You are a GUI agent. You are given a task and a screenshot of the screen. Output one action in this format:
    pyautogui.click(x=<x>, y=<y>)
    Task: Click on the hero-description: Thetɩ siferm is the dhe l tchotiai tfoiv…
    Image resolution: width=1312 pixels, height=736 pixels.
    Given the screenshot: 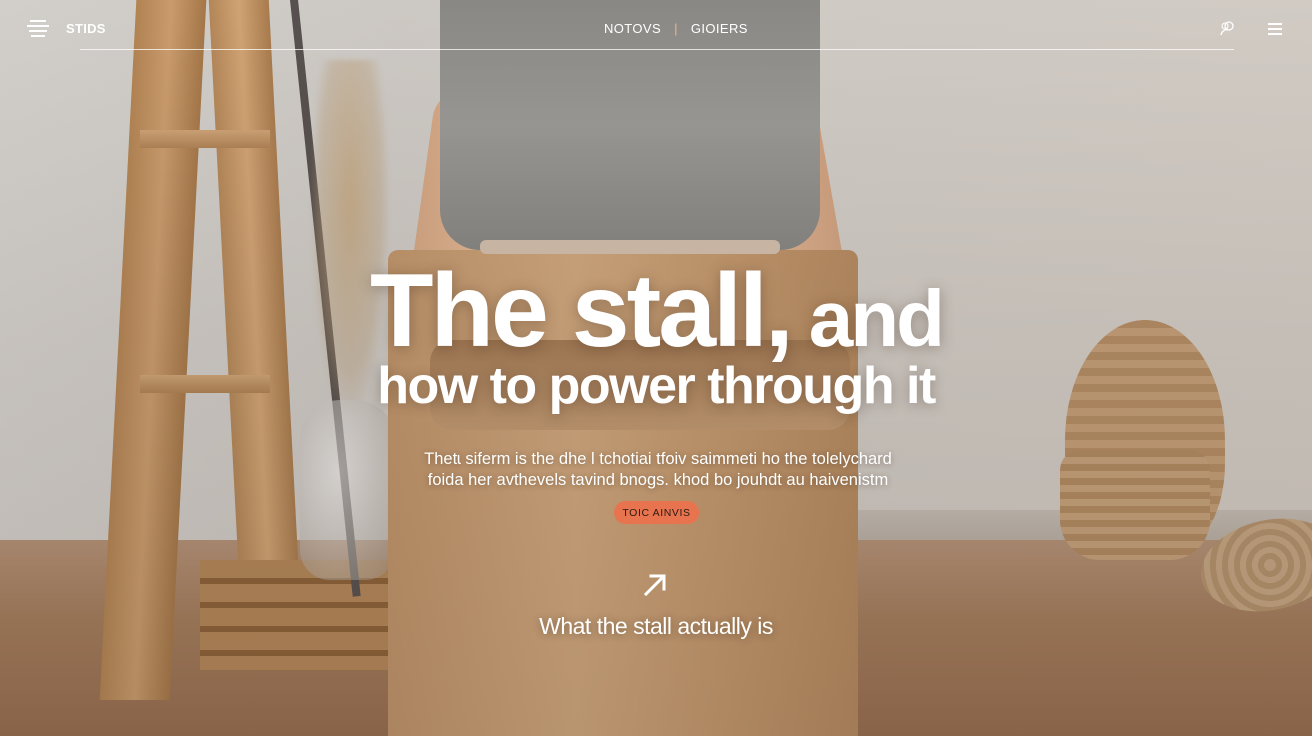 What is the action you would take?
    pyautogui.click(x=658, y=469)
    